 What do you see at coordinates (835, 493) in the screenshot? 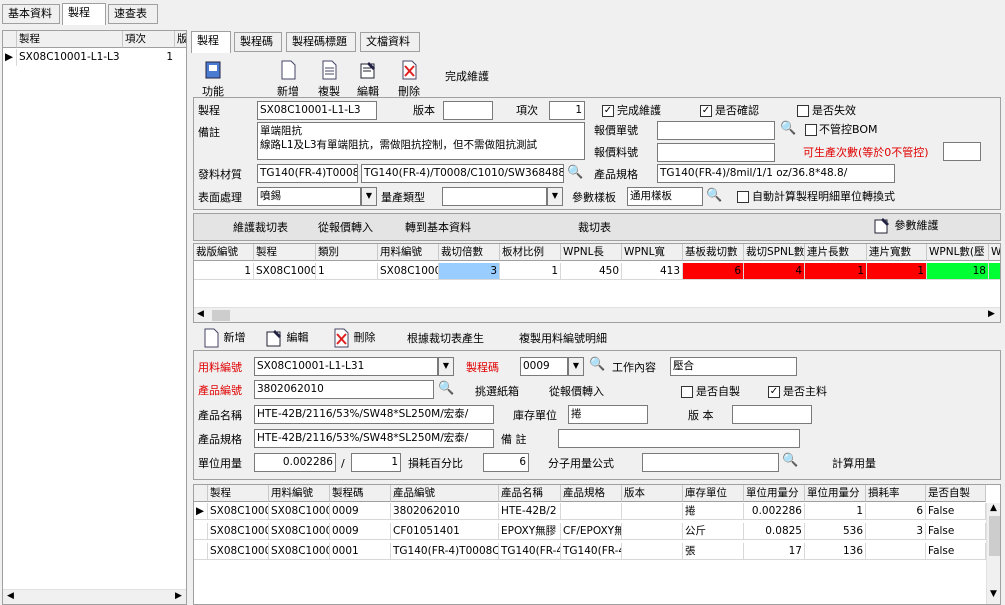
I see `col-header-b-usage2: 單位用量分` at bounding box center [835, 493].